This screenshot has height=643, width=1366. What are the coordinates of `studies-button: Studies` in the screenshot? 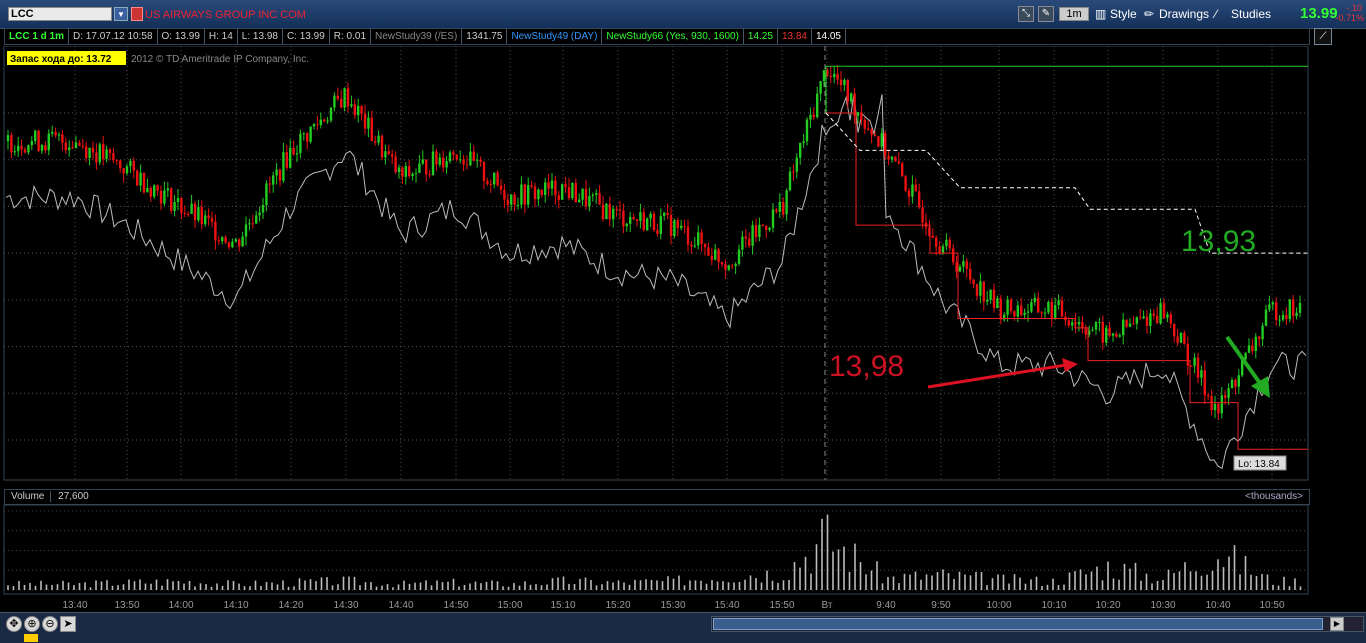 It's located at (1251, 14).